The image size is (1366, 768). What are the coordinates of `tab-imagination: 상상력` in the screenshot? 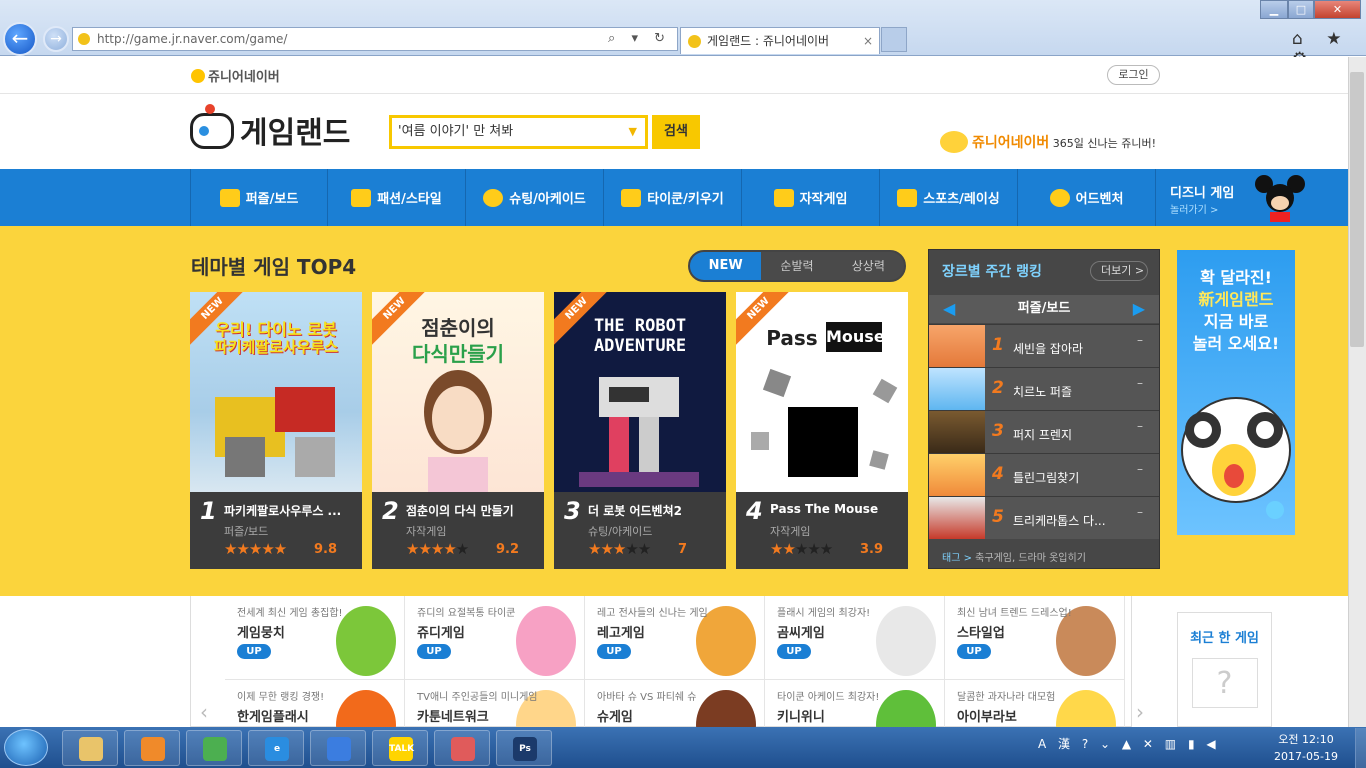 It's located at (868, 266).